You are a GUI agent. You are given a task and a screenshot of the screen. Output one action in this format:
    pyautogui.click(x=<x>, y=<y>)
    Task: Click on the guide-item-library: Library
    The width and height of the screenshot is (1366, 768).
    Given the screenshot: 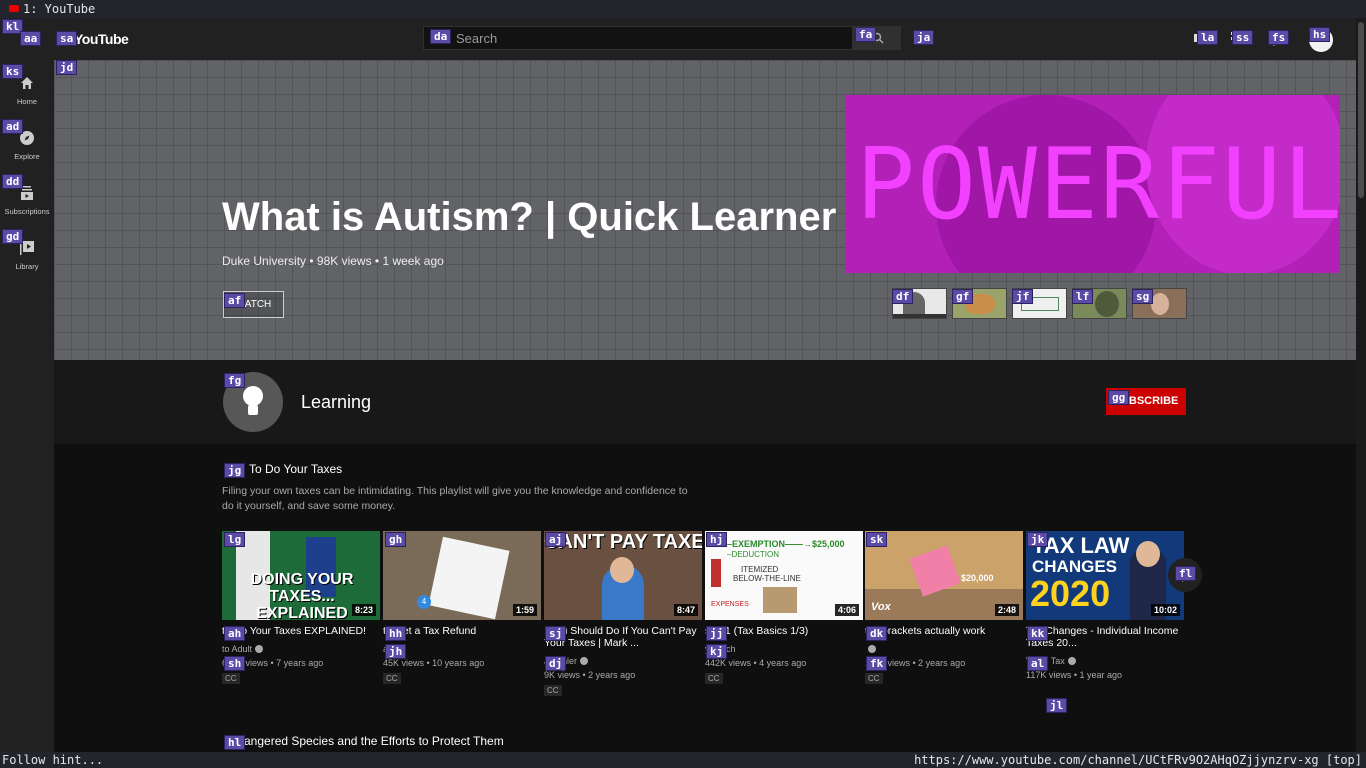 What is the action you would take?
    pyautogui.click(x=27, y=265)
    